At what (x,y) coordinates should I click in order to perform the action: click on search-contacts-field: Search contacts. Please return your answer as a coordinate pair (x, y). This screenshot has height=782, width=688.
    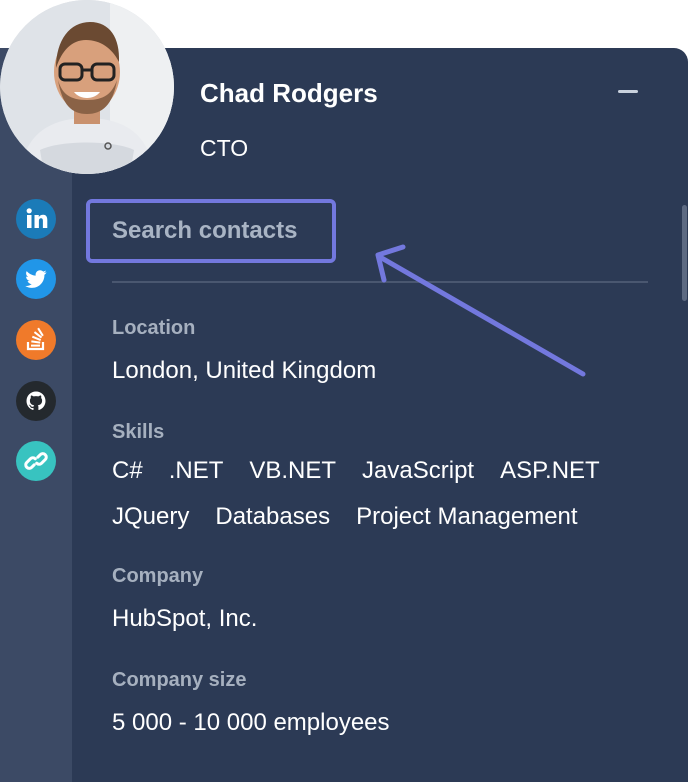
    Looking at the image, I should click on (211, 231).